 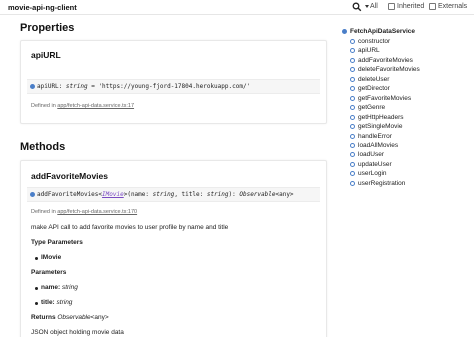 I want to click on nav-class-link: FetchApiDataService, so click(x=378, y=31).